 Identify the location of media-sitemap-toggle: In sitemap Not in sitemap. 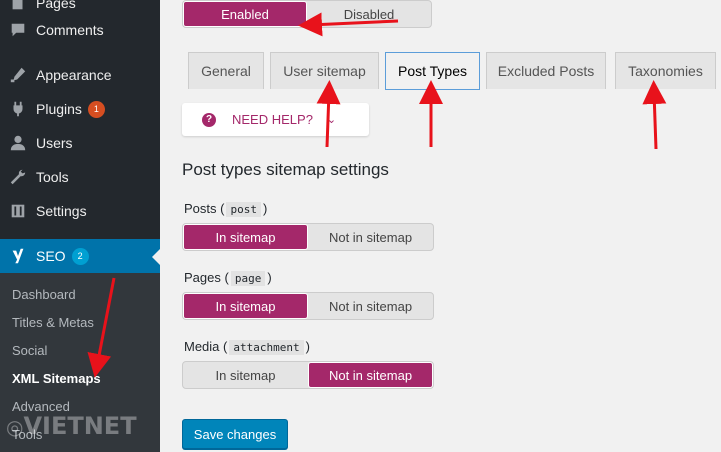
(308, 375).